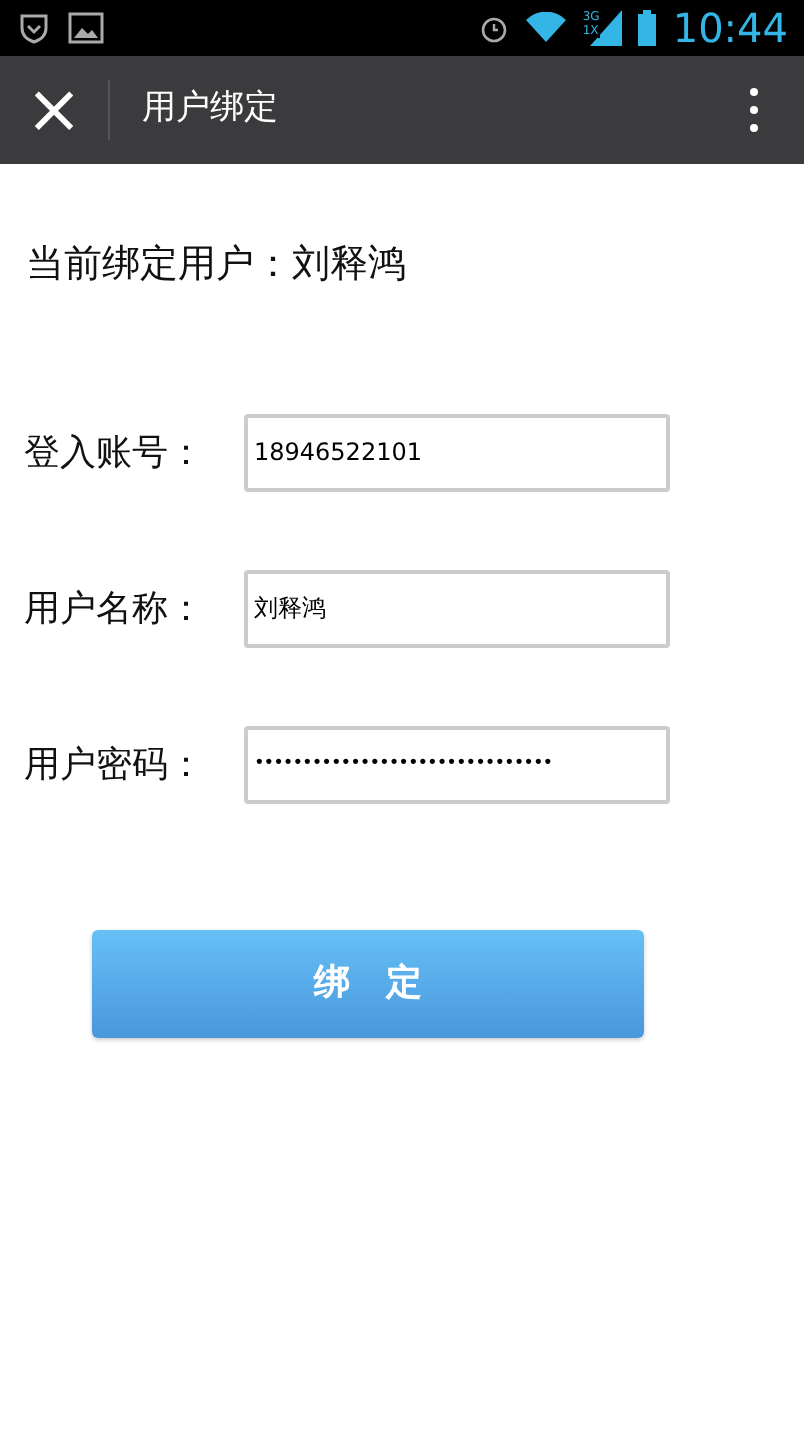  Describe the element at coordinates (115, 765) in the screenshot. I see `field-label: 用户密码：` at that location.